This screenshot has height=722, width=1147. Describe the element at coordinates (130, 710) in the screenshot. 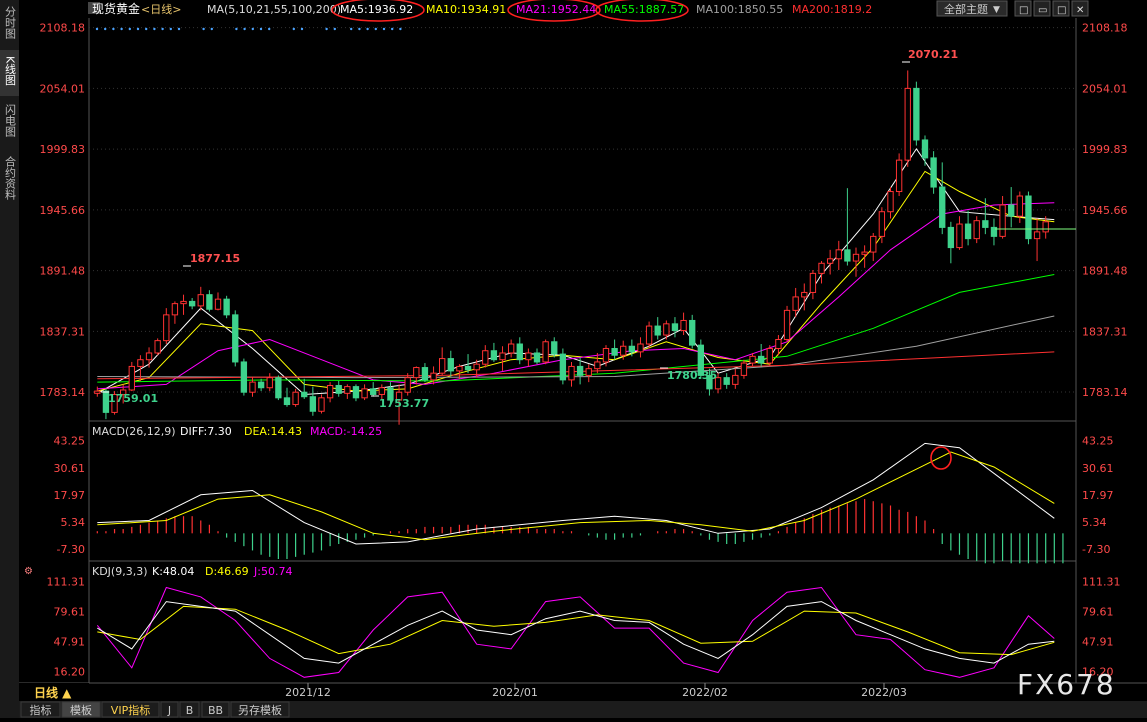

I see `bottom-tab-label: VIP指标` at that location.